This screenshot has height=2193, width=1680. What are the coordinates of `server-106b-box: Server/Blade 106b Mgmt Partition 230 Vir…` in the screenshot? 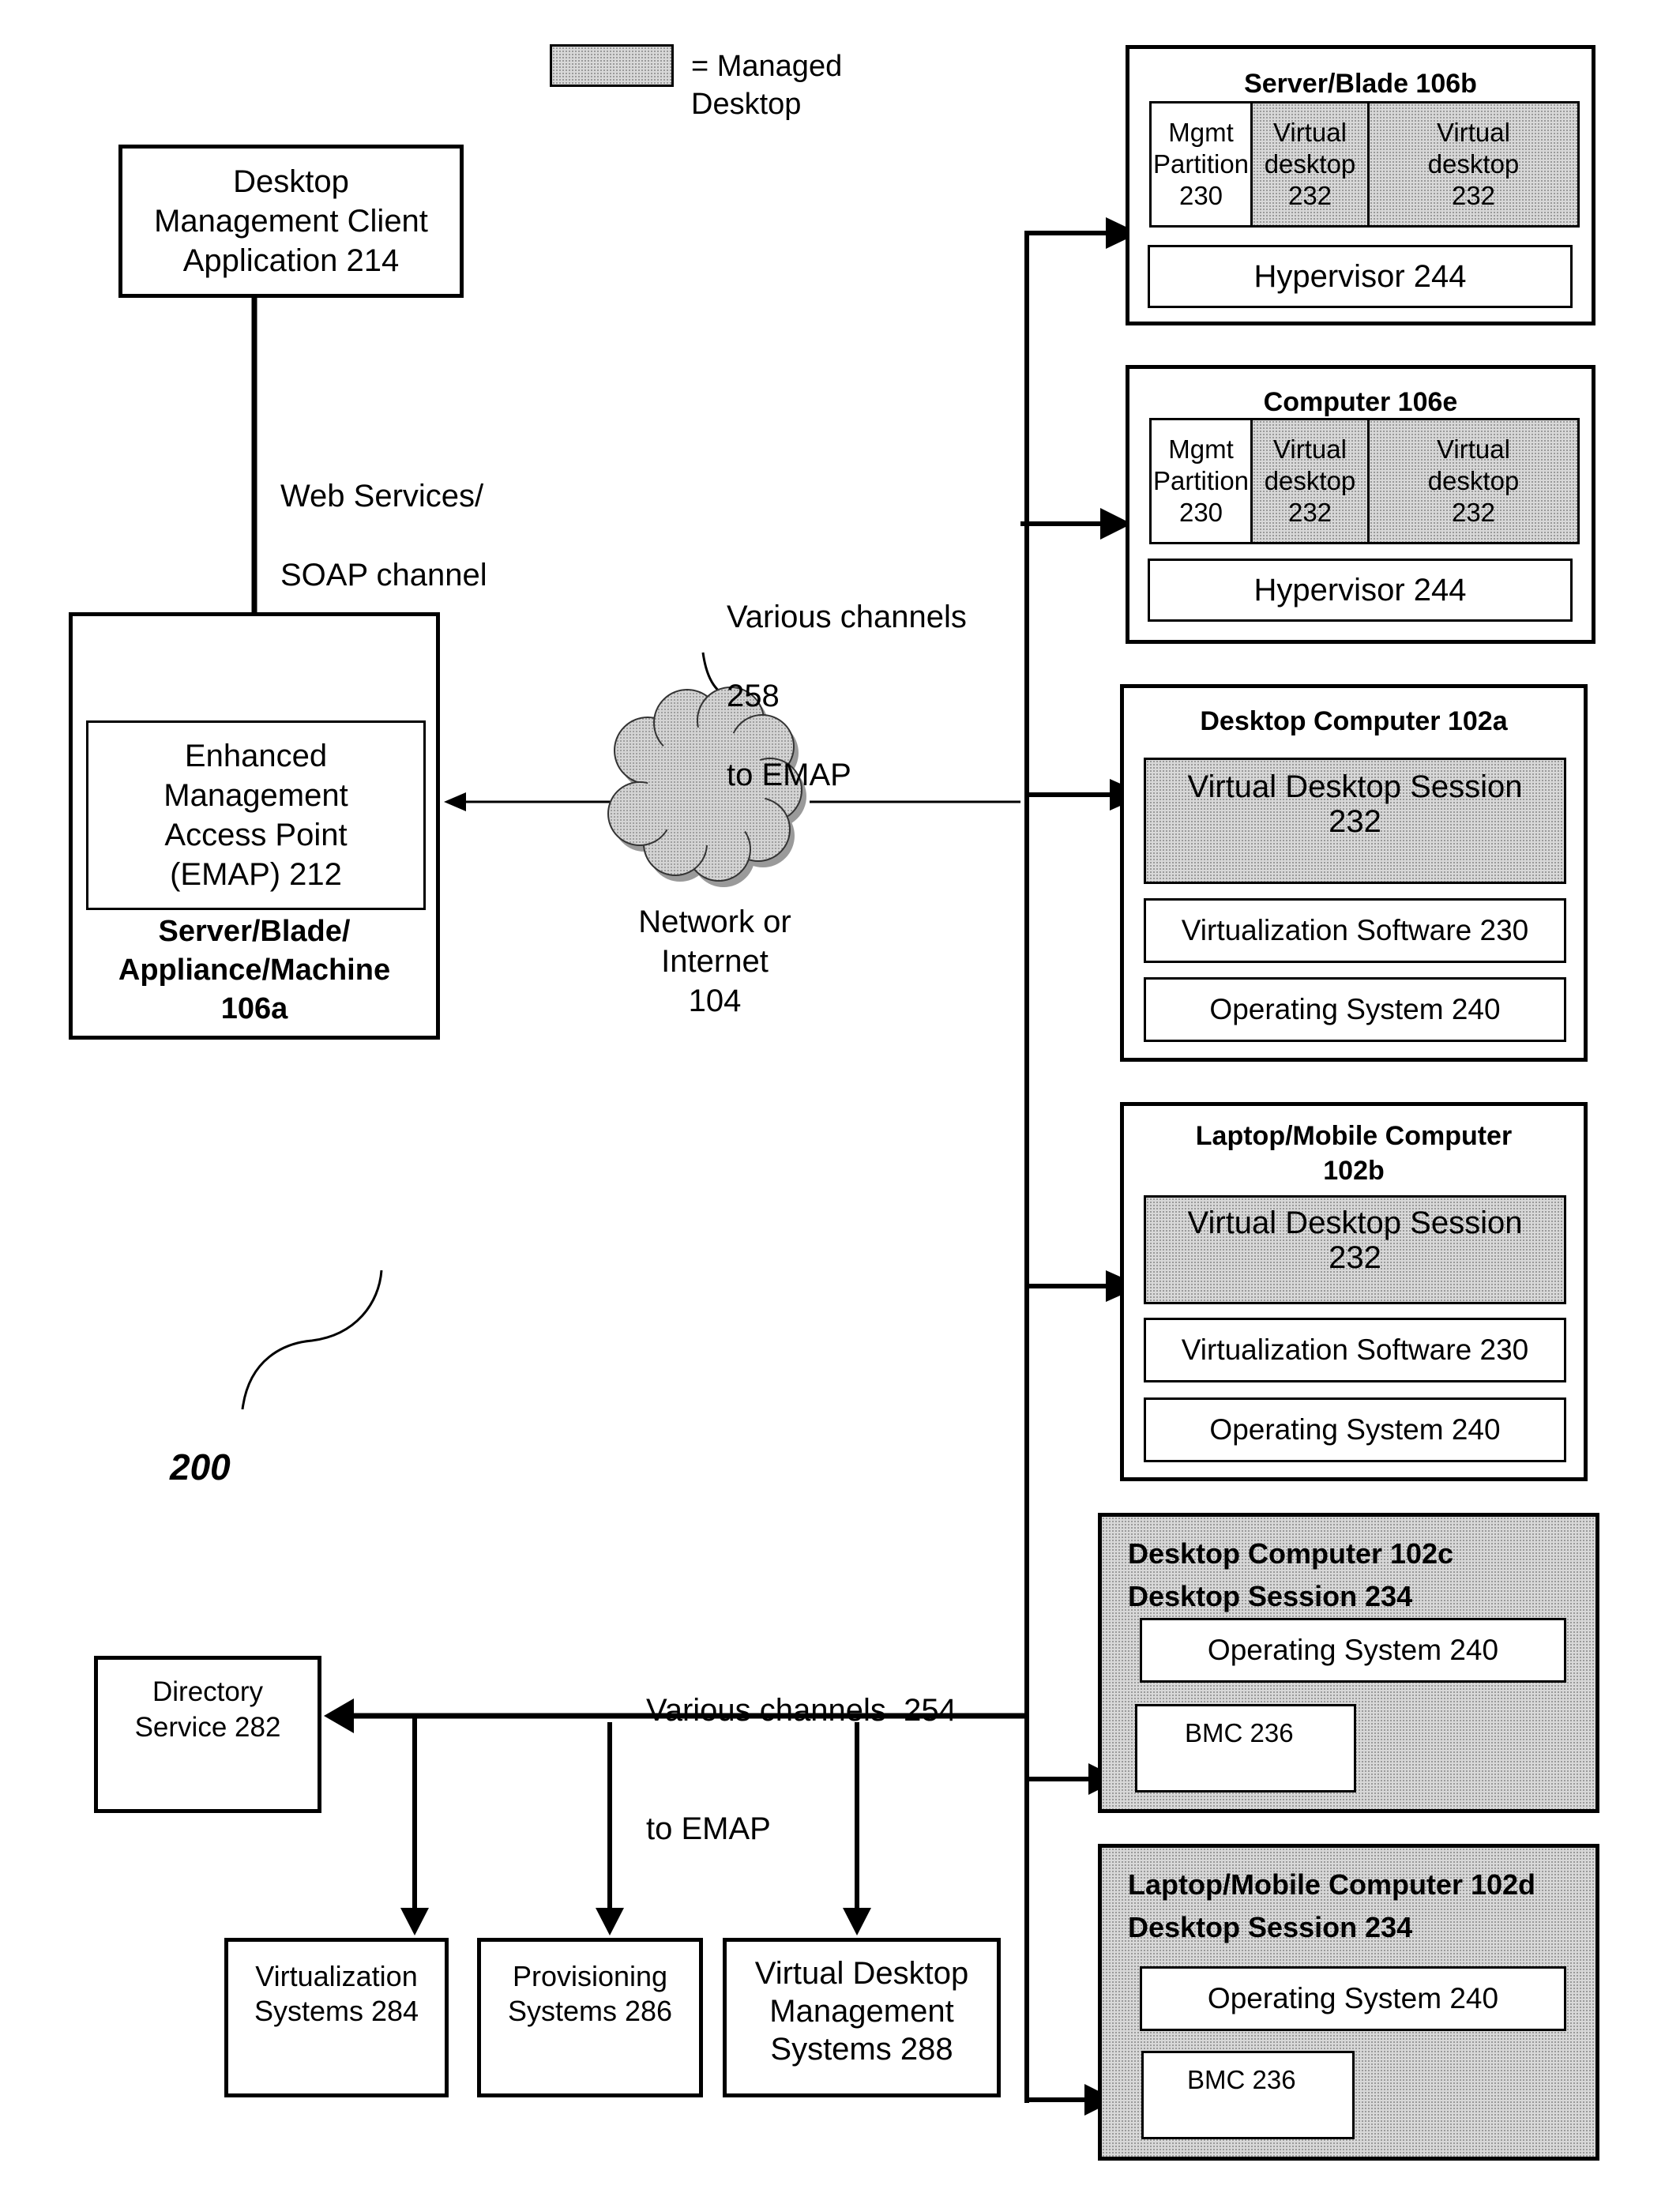 It's located at (1360, 185).